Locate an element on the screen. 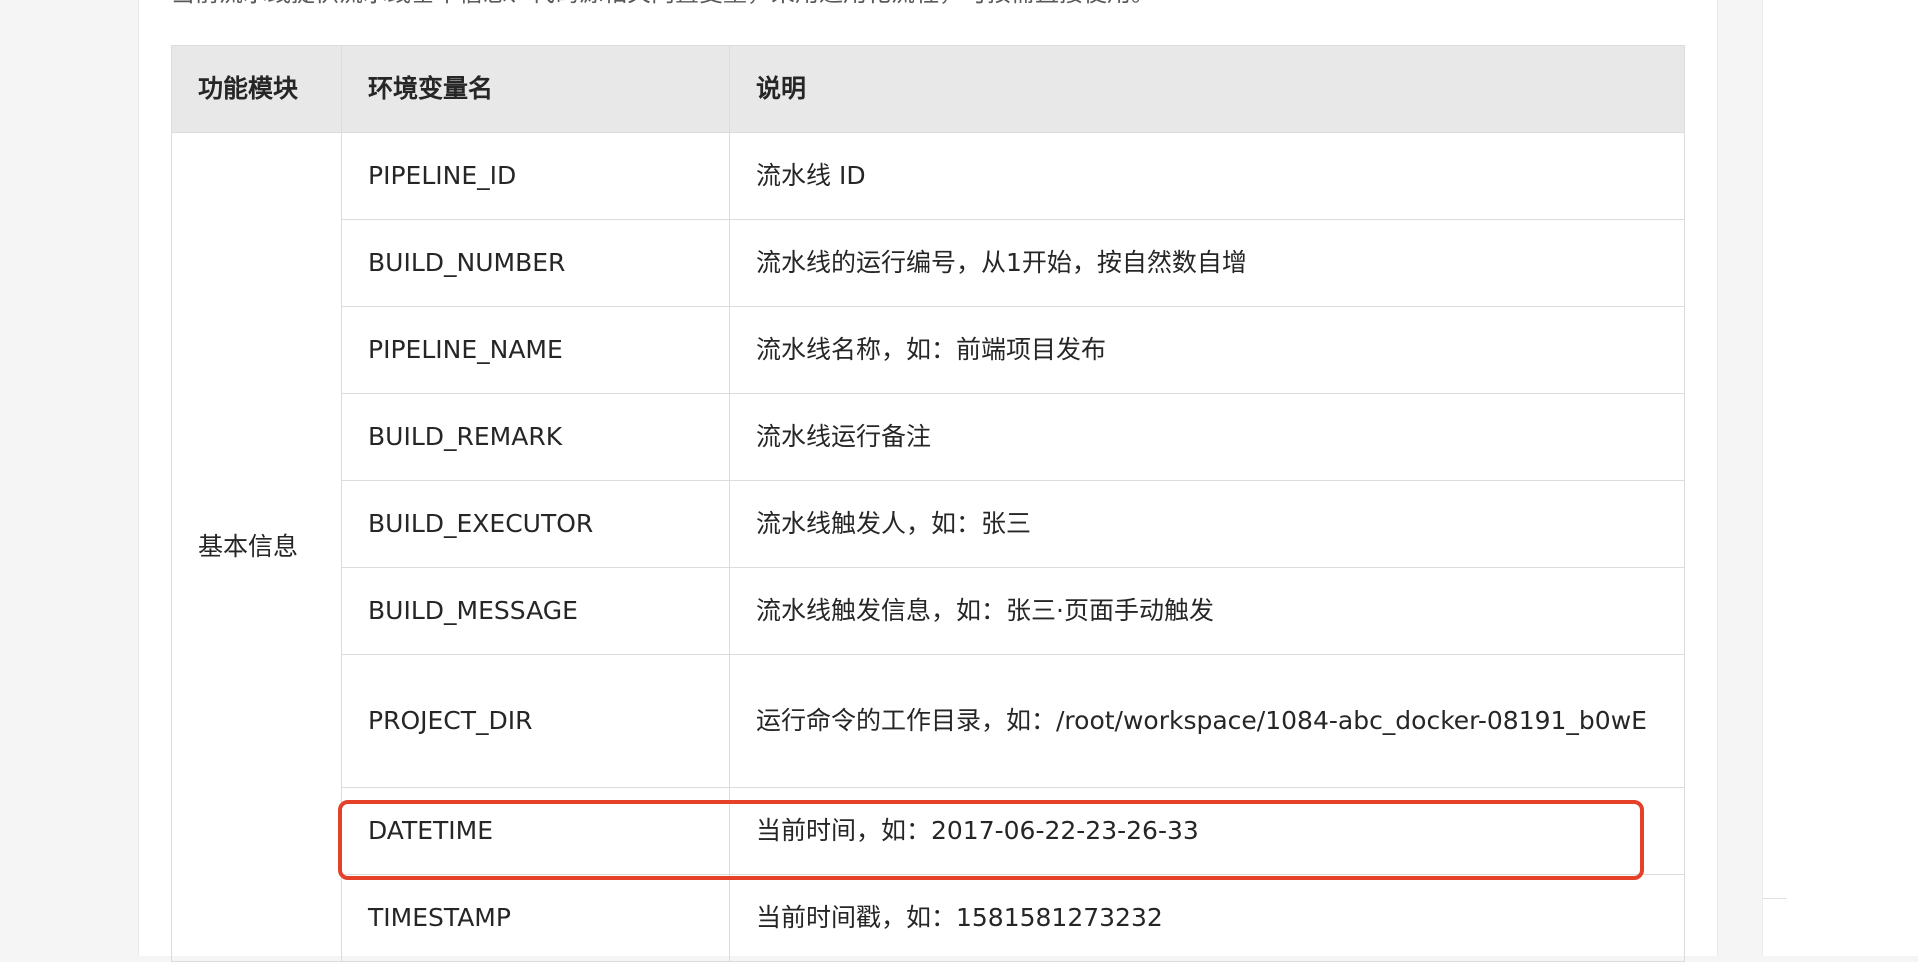 This screenshot has width=1918, height=962. table-row: PIPELINE_NAME 流水线名称，如：前端项目发布 is located at coordinates (928, 350).